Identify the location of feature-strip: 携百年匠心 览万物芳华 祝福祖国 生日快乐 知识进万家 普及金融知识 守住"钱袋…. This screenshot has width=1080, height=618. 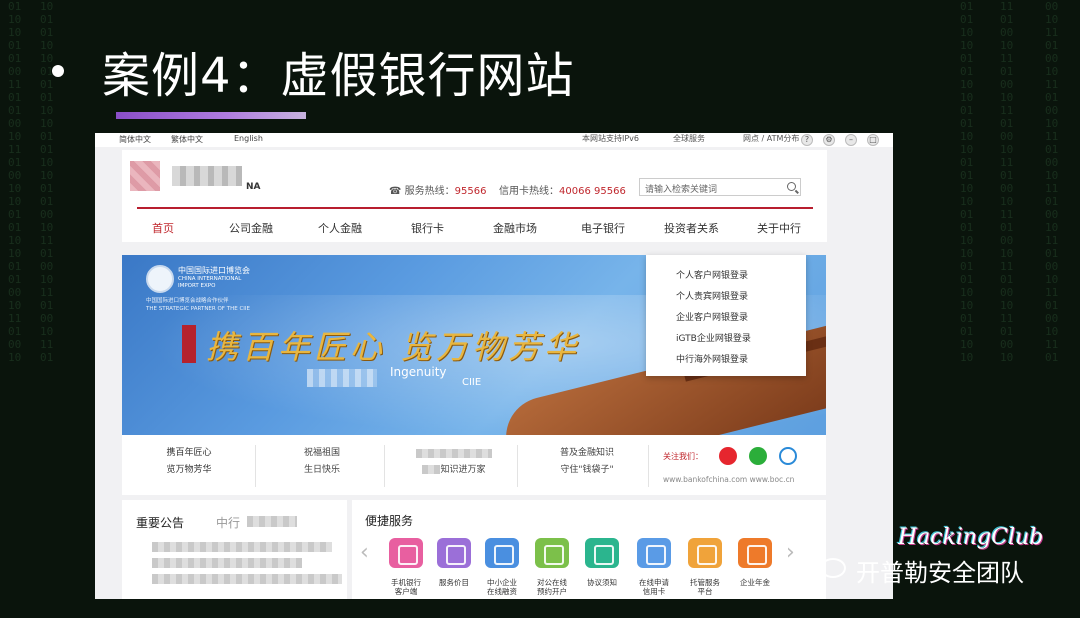
(474, 465).